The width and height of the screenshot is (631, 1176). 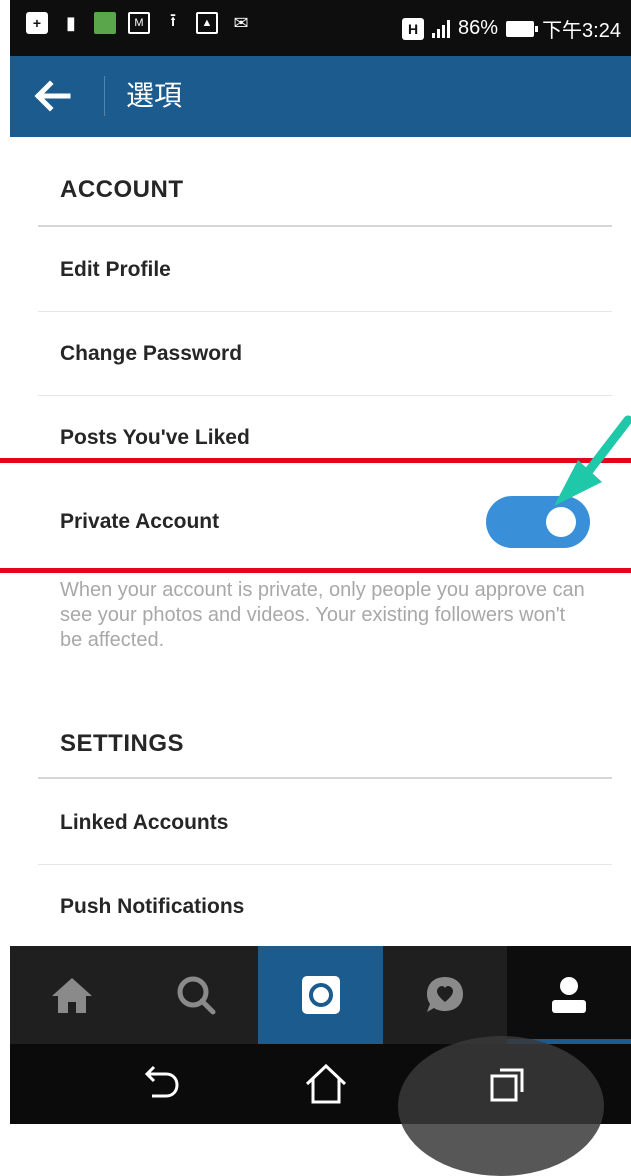 I want to click on sd-card-icon: ▮, so click(x=71, y=22).